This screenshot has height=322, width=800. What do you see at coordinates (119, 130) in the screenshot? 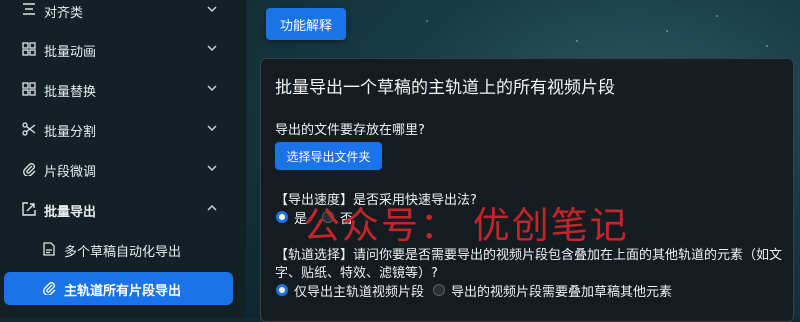
I see `sidebar-item-batch-split: 批量分割` at bounding box center [119, 130].